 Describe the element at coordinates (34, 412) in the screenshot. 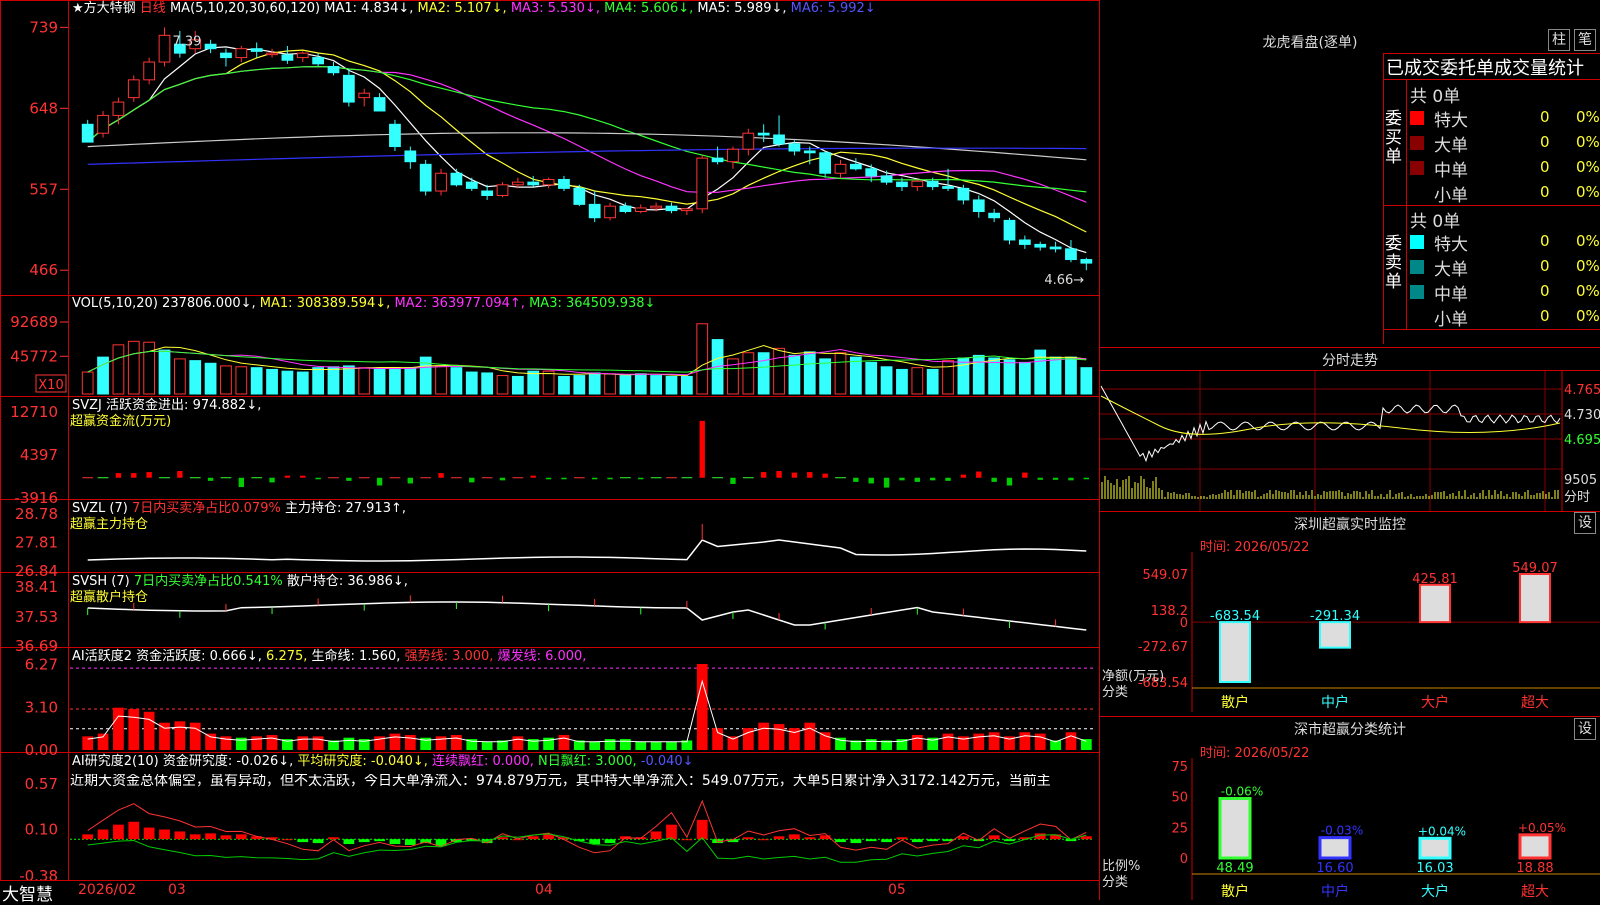

I see `svzj-axis-label: 12710` at that location.